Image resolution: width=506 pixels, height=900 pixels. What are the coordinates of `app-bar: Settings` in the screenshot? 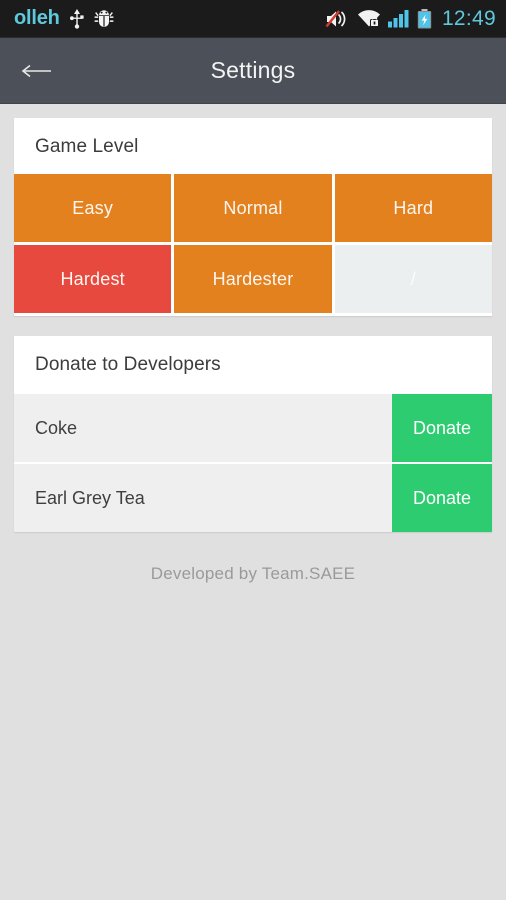 It's located at (253, 71).